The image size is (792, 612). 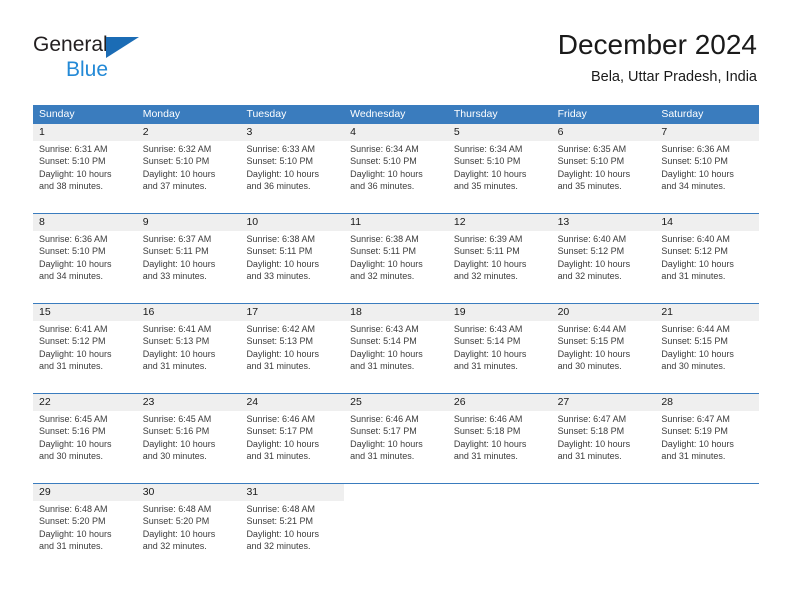 What do you see at coordinates (694, 431) in the screenshot?
I see `sunset-text: Sunset: 5:19 PM` at bounding box center [694, 431].